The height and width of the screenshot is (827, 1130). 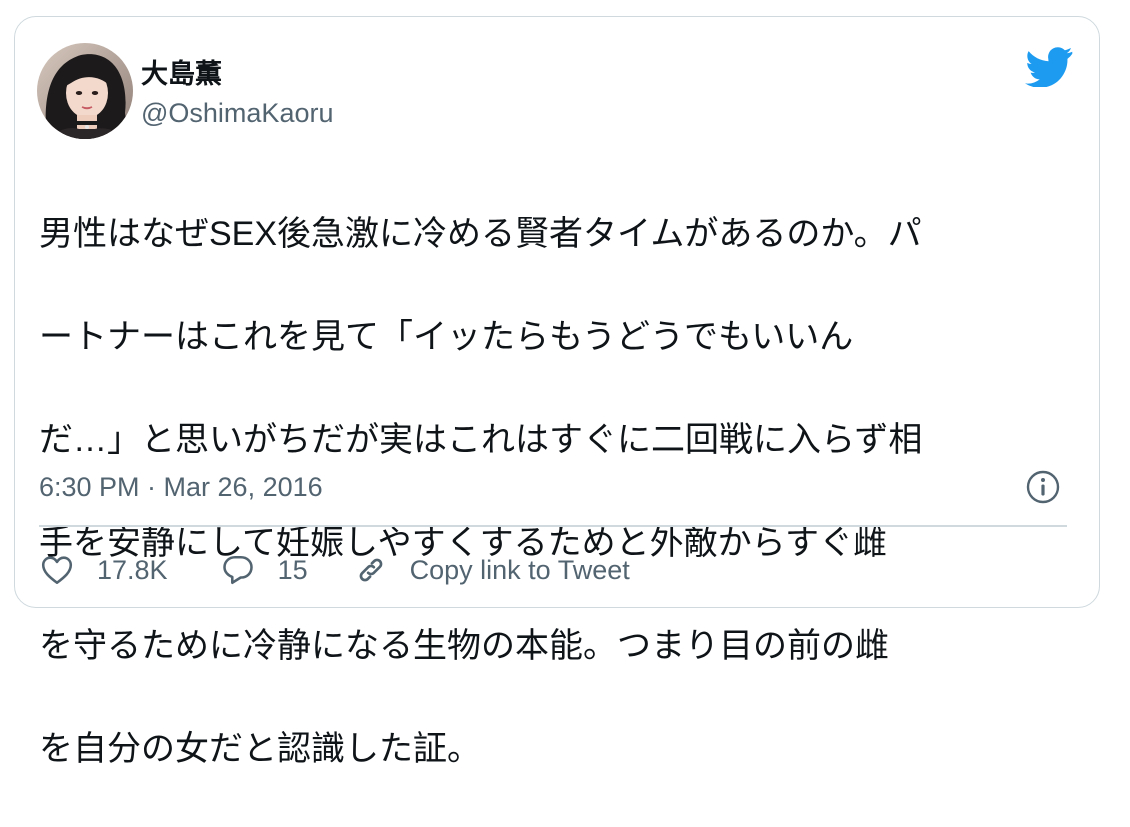 What do you see at coordinates (181, 487) in the screenshot?
I see `tweet-timestamp: 6:30 PM · Mar 26, 2016` at bounding box center [181, 487].